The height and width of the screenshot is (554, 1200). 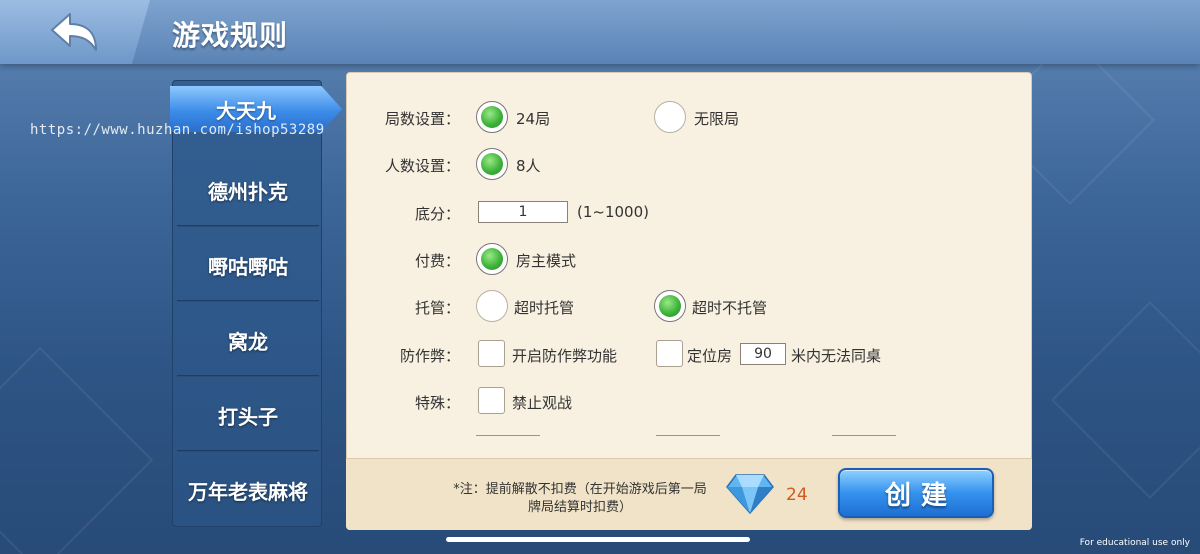 What do you see at coordinates (717, 119) in the screenshot?
I see `rounds-unlimited-label: 无限局` at bounding box center [717, 119].